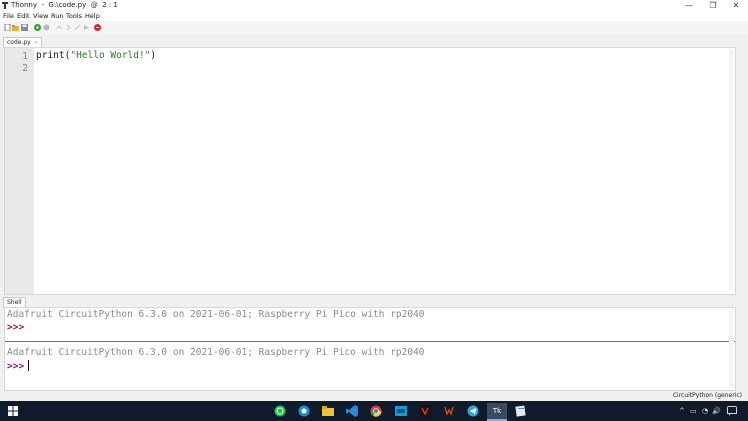  What do you see at coordinates (25, 68) in the screenshot?
I see `line-number: 2` at bounding box center [25, 68].